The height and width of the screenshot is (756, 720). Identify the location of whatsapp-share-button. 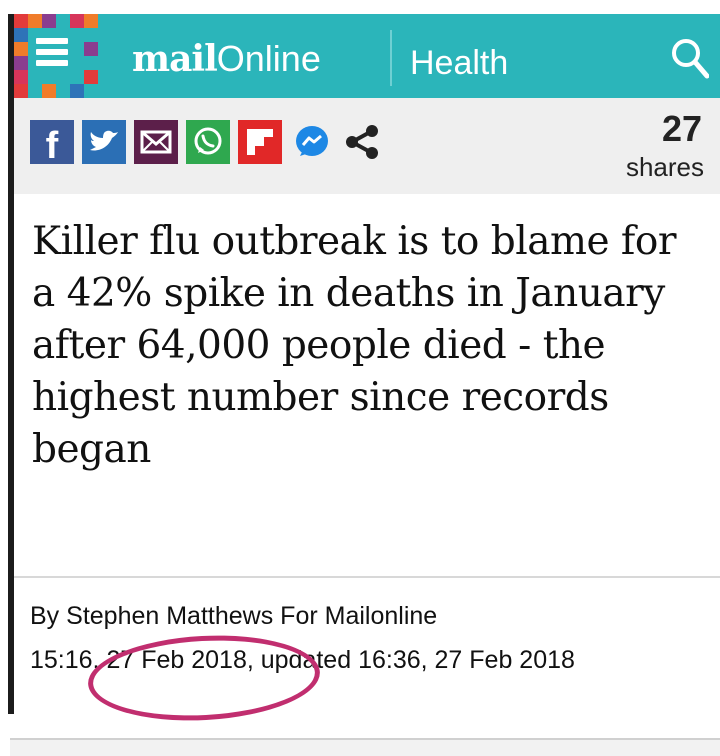
(208, 142).